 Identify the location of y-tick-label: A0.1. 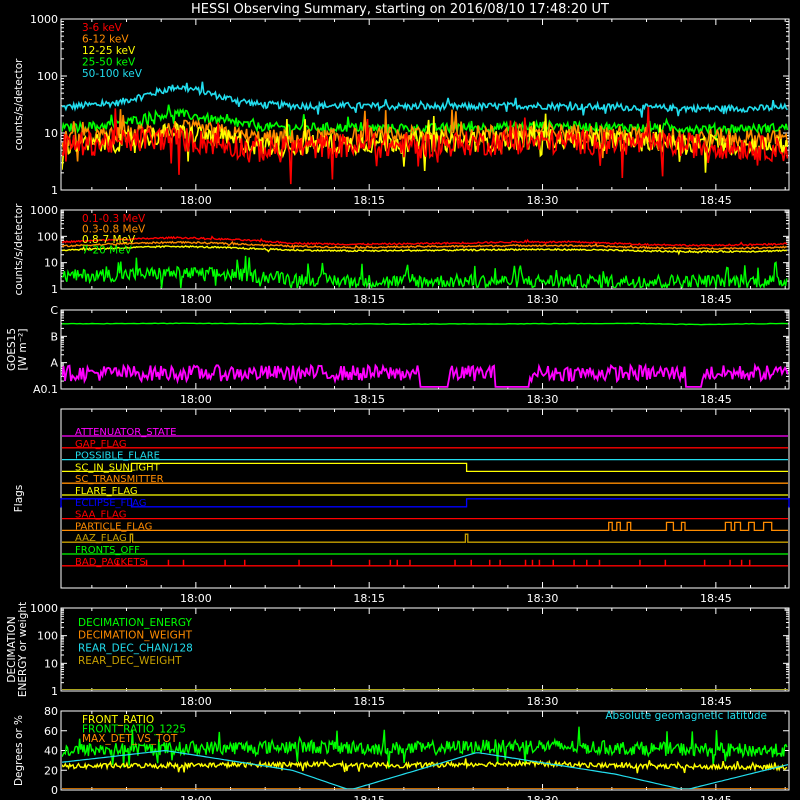
(45, 389).